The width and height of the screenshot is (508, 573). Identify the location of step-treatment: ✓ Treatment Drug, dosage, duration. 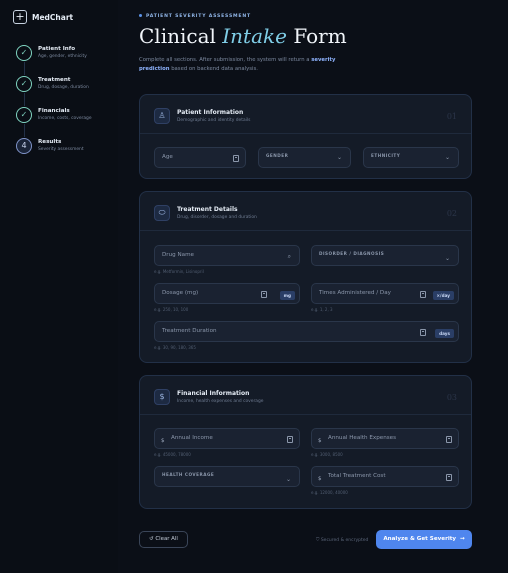
(52, 84).